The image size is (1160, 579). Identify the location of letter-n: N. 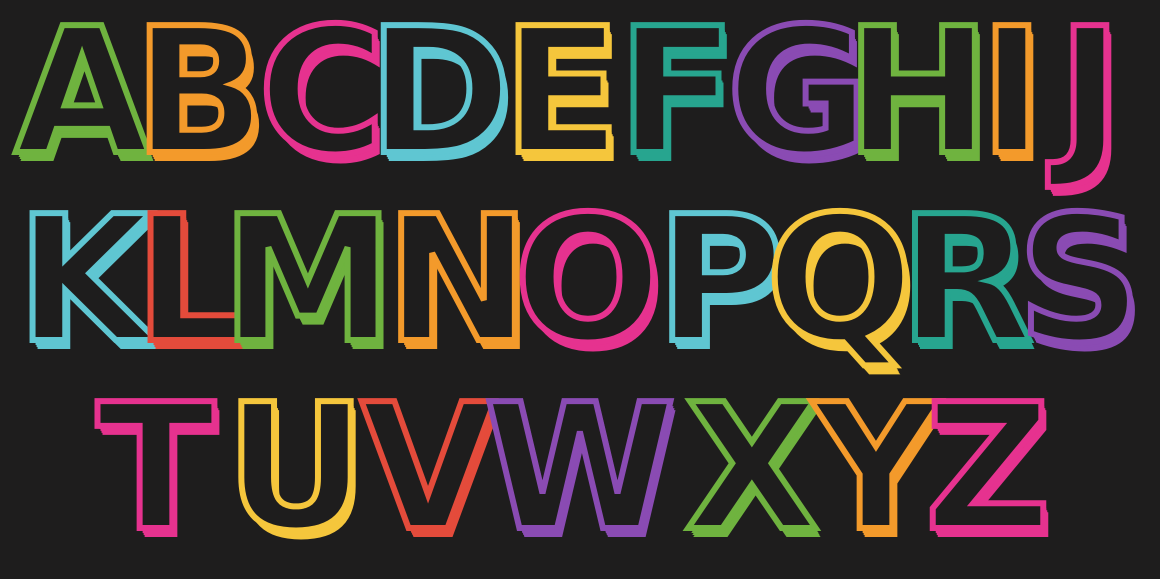
(458, 280).